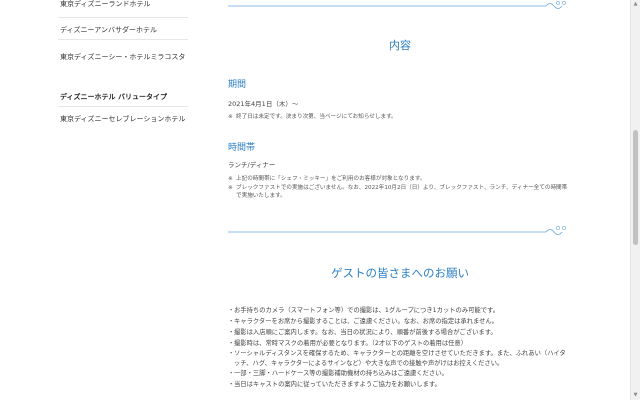 Image resolution: width=640 pixels, height=400 pixels. What do you see at coordinates (331, 179) in the screenshot?
I see `time-note-1: 上記の時間帯に「シェフ・ミッキー」をご利用のお客様が対象となります。` at bounding box center [331, 179].